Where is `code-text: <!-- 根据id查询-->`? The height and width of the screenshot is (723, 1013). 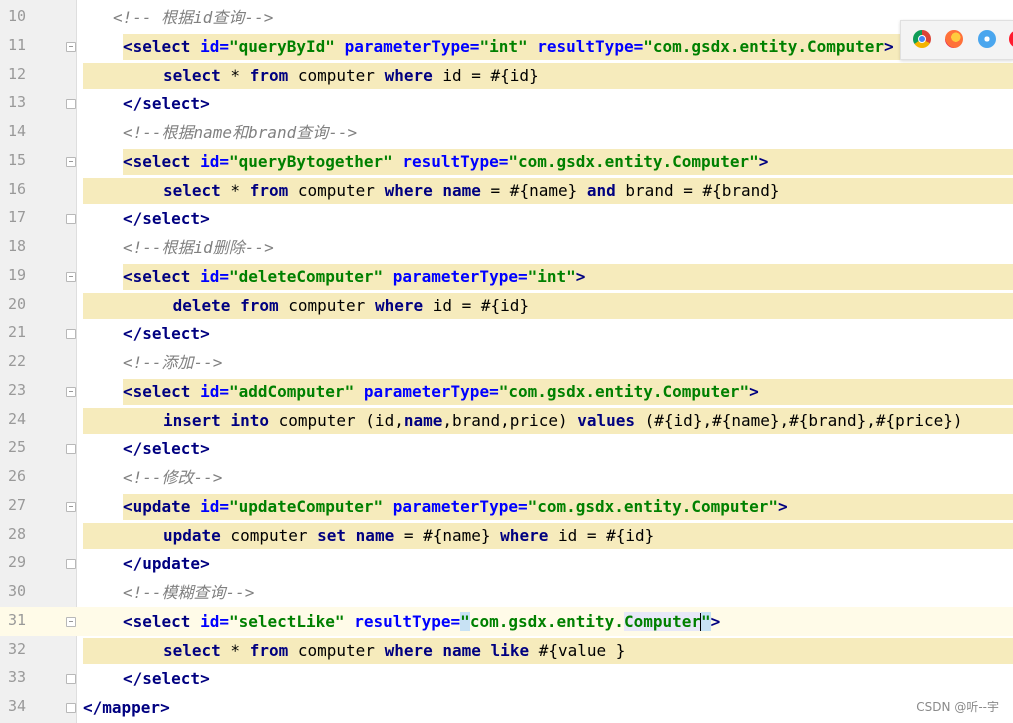 code-text: <!-- 根据id查询--> is located at coordinates (193, 17).